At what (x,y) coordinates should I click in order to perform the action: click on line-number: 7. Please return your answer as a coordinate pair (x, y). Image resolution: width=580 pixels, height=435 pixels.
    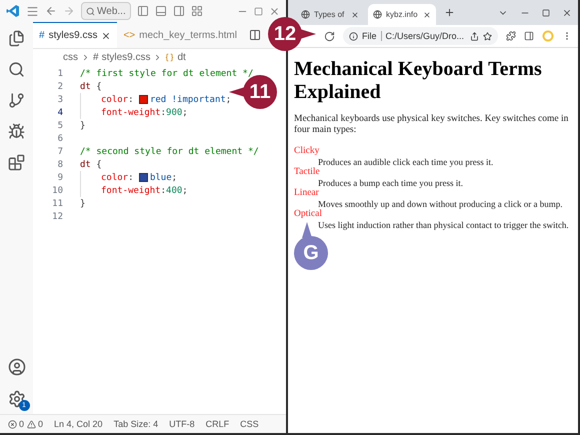
    Looking at the image, I should click on (60, 151).